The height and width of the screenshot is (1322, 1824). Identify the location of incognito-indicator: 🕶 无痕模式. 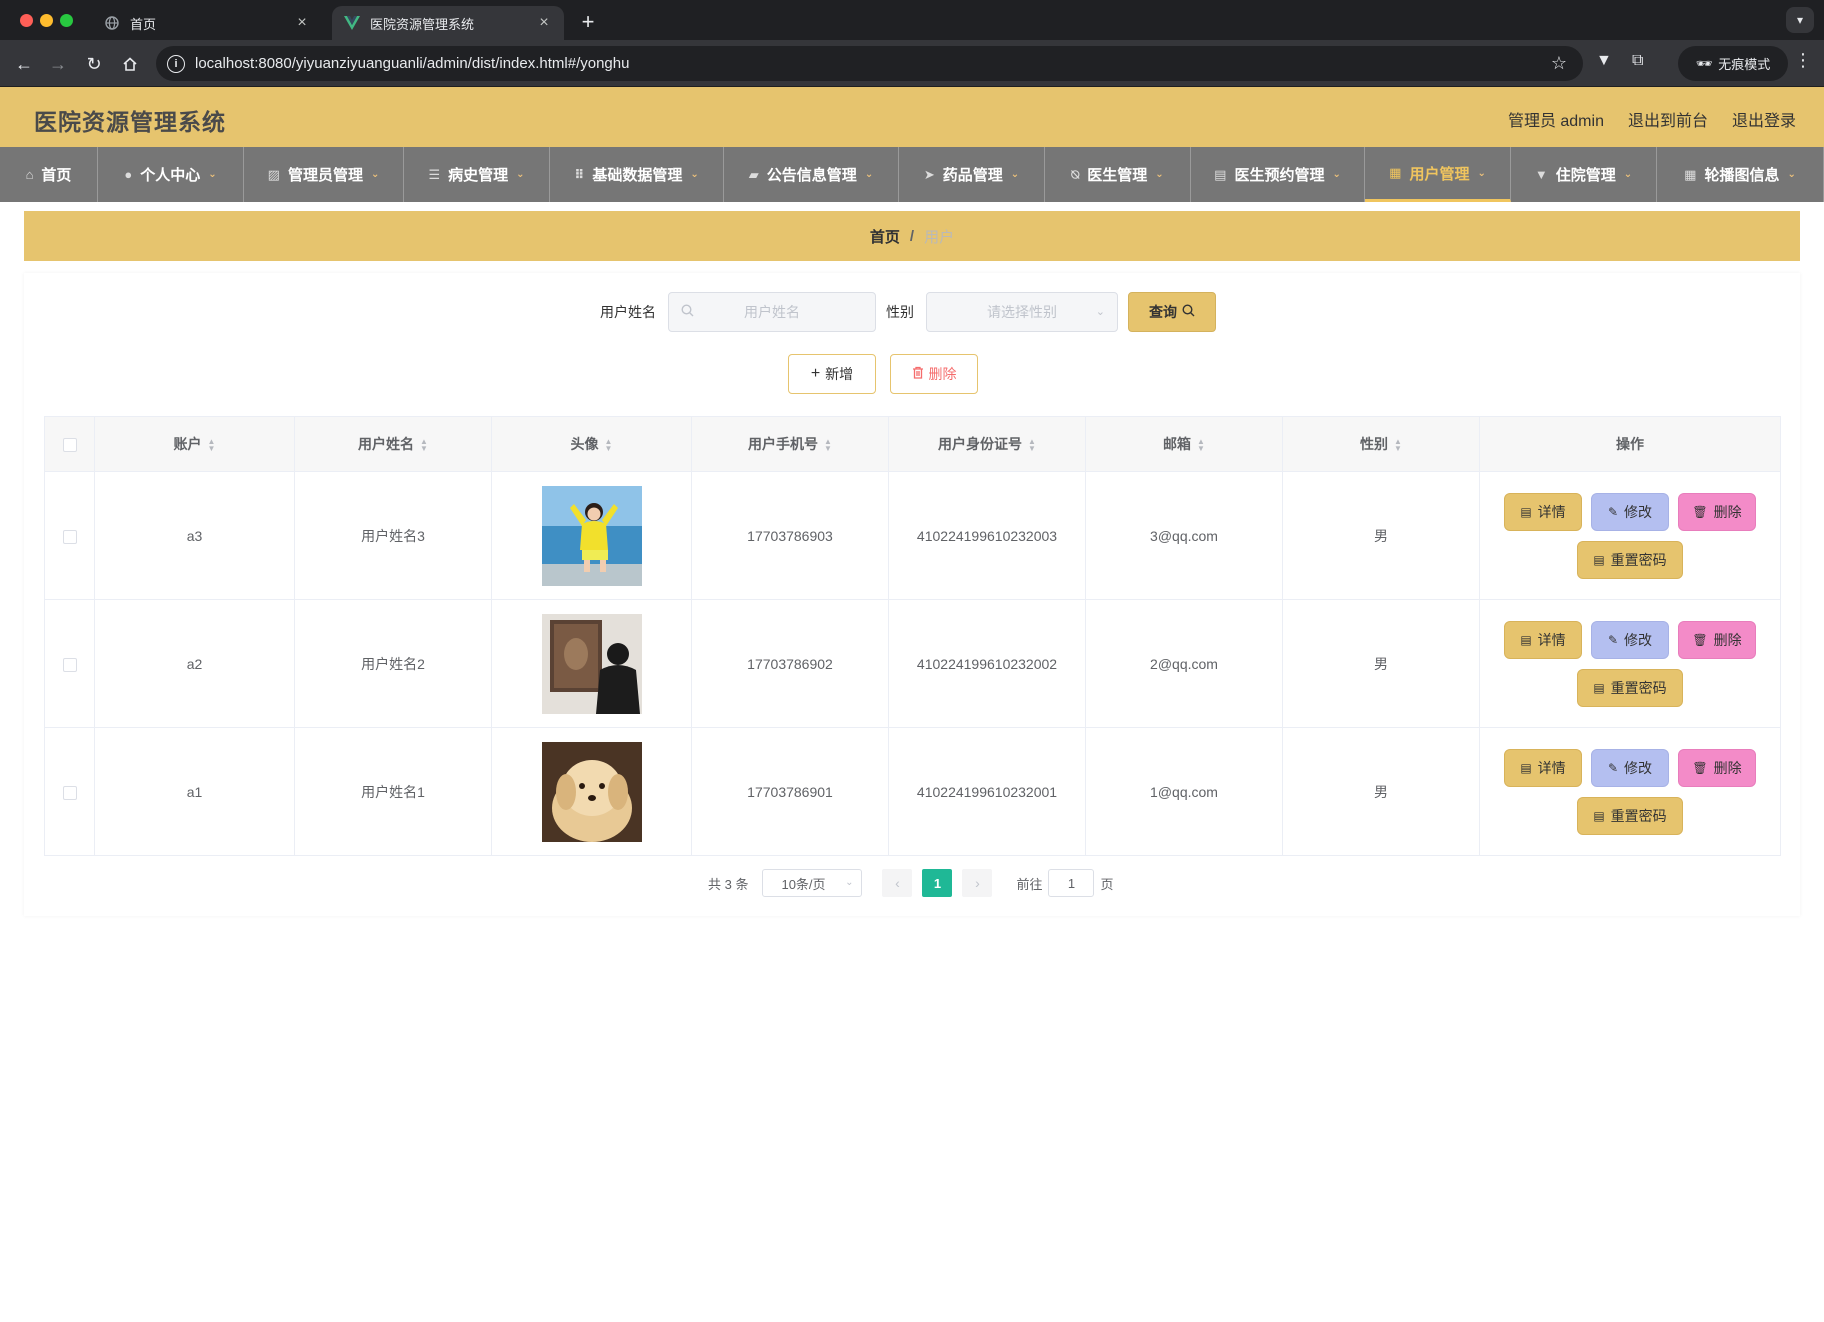
(1733, 63).